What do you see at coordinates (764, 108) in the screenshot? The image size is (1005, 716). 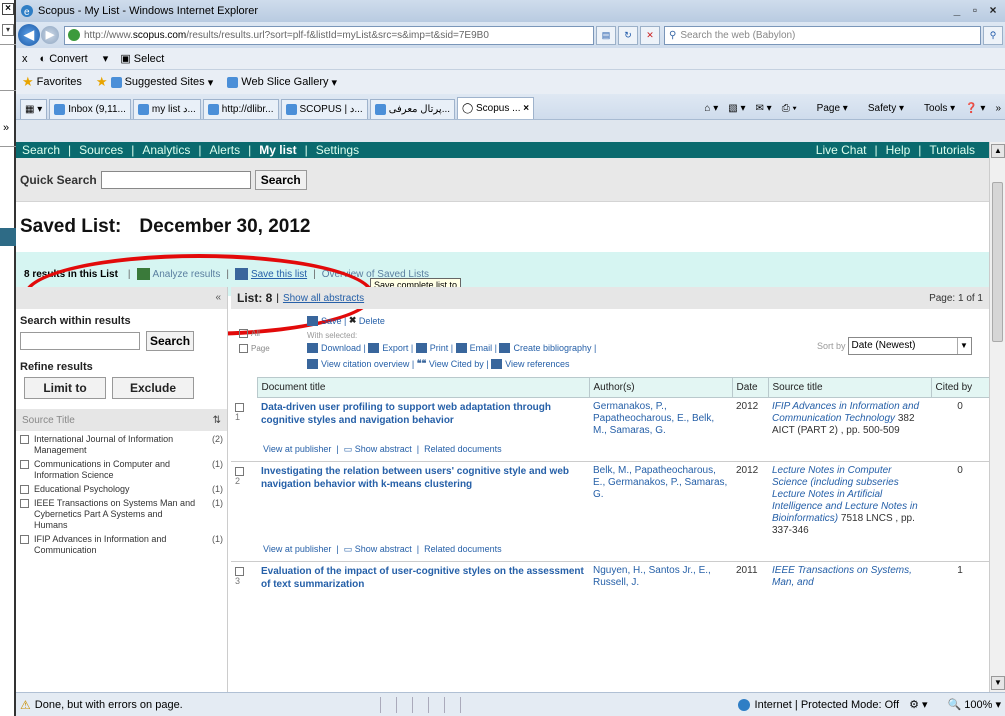 I see `mail-icon: ✉ ▾` at bounding box center [764, 108].